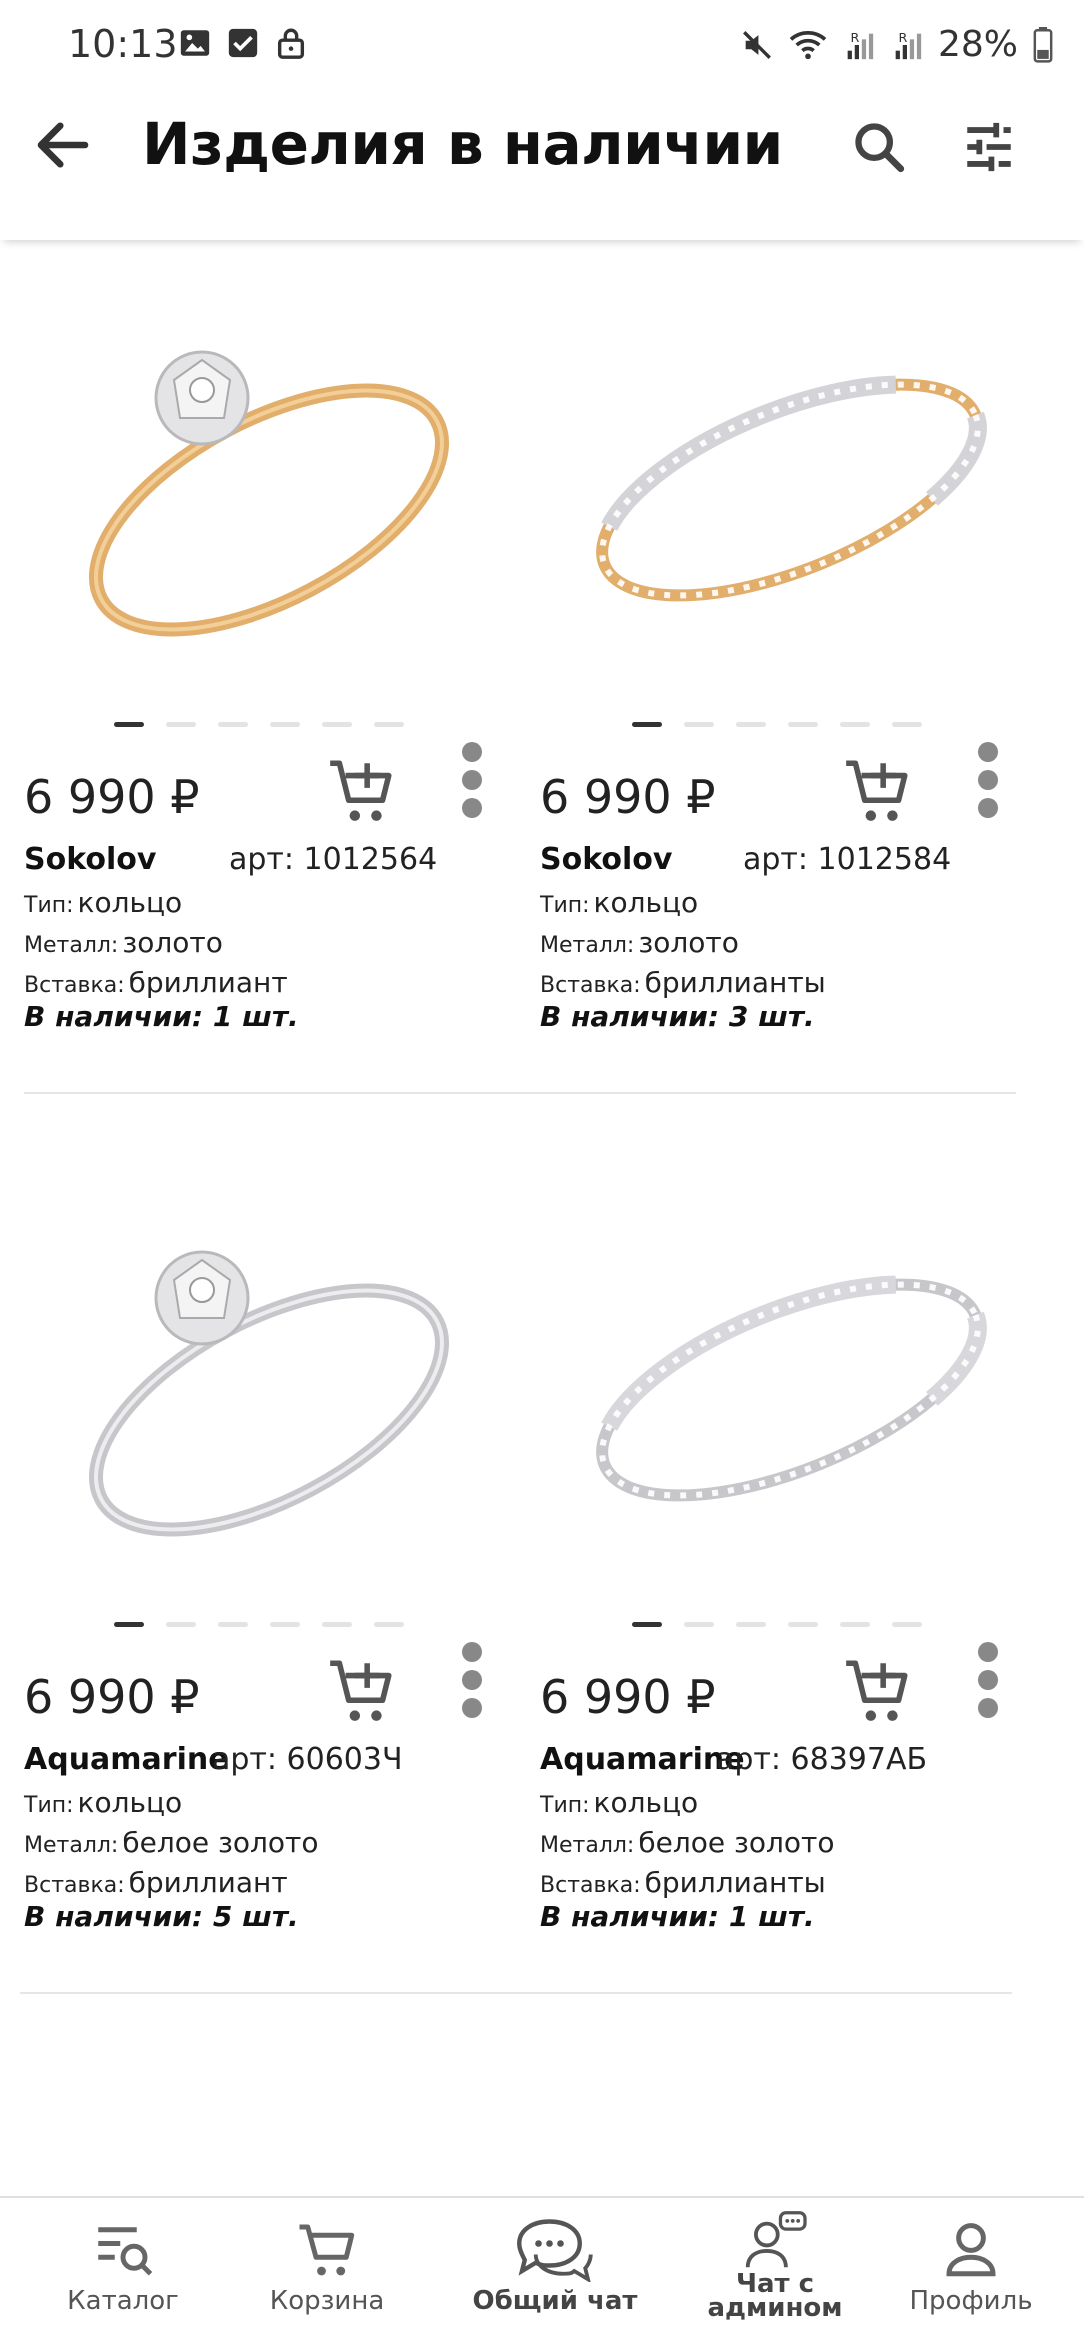 Image resolution: width=1084 pixels, height=2340 pixels. Describe the element at coordinates (555, 2250) in the screenshot. I see `chat-bubbles-icon` at that location.